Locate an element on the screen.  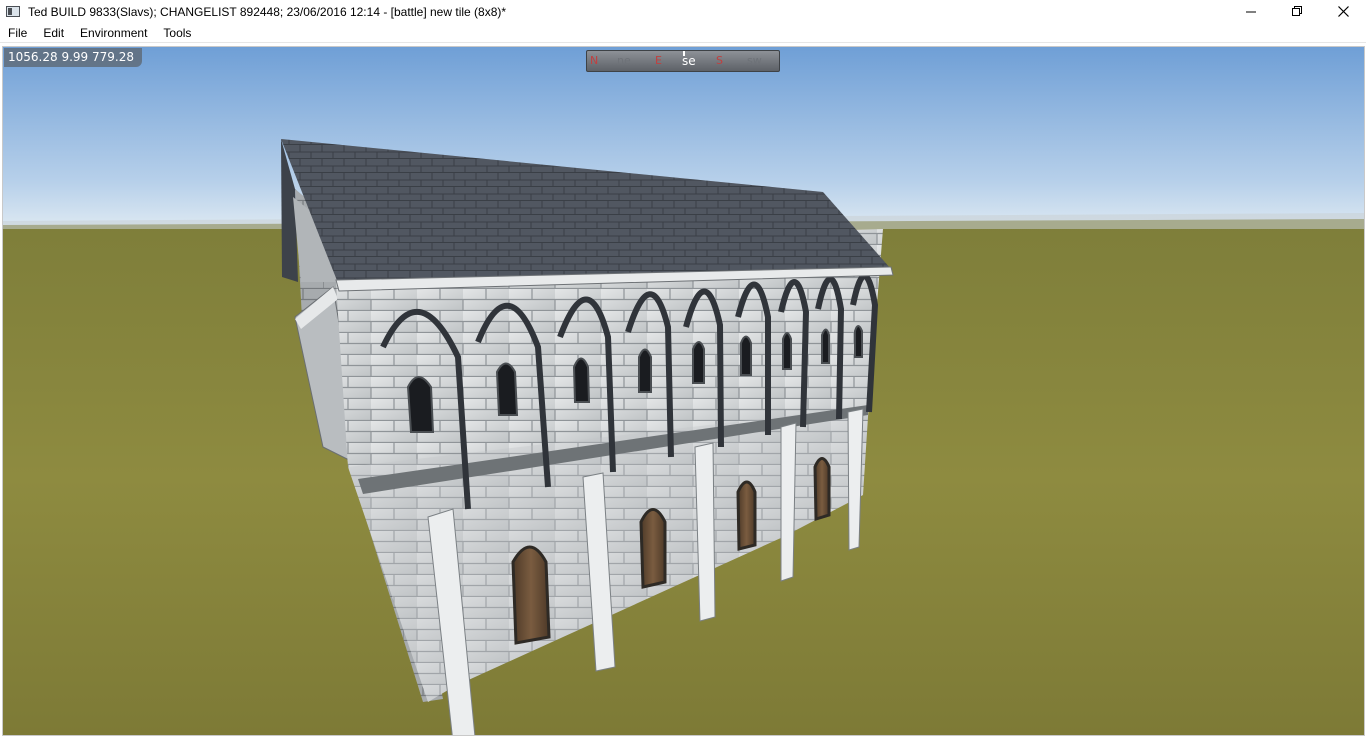
camera-coordinates-readout: 1056.28 9.99 779.28 is located at coordinates (73, 57).